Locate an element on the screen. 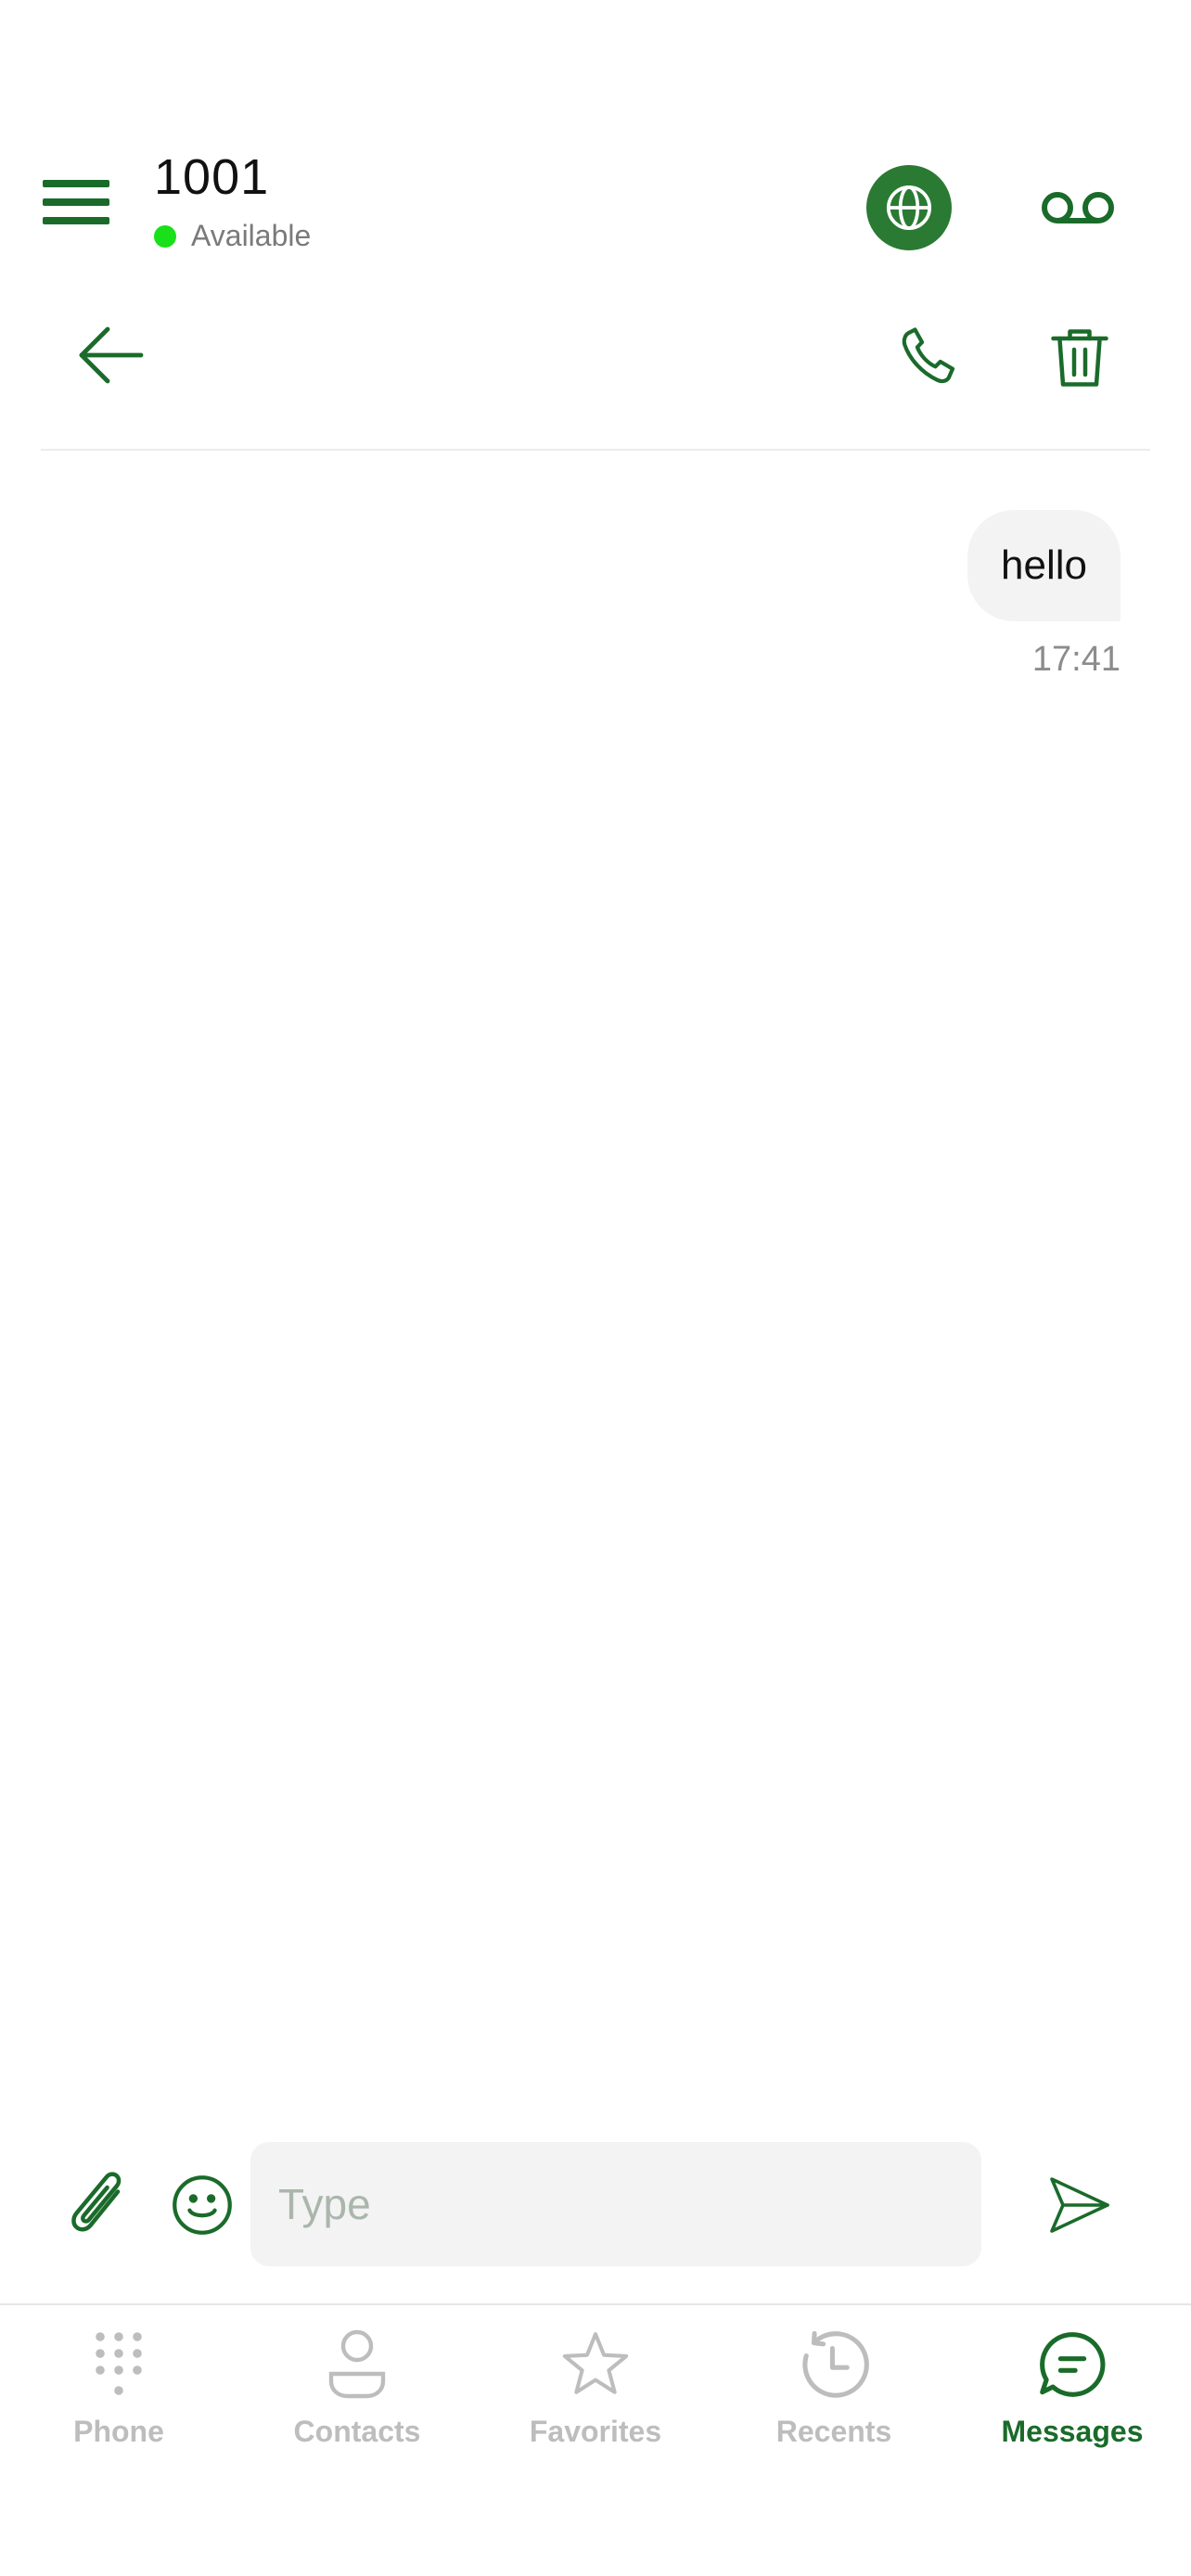 The image size is (1191, 2576). bottom-nav-divider is located at coordinates (595, 2304).